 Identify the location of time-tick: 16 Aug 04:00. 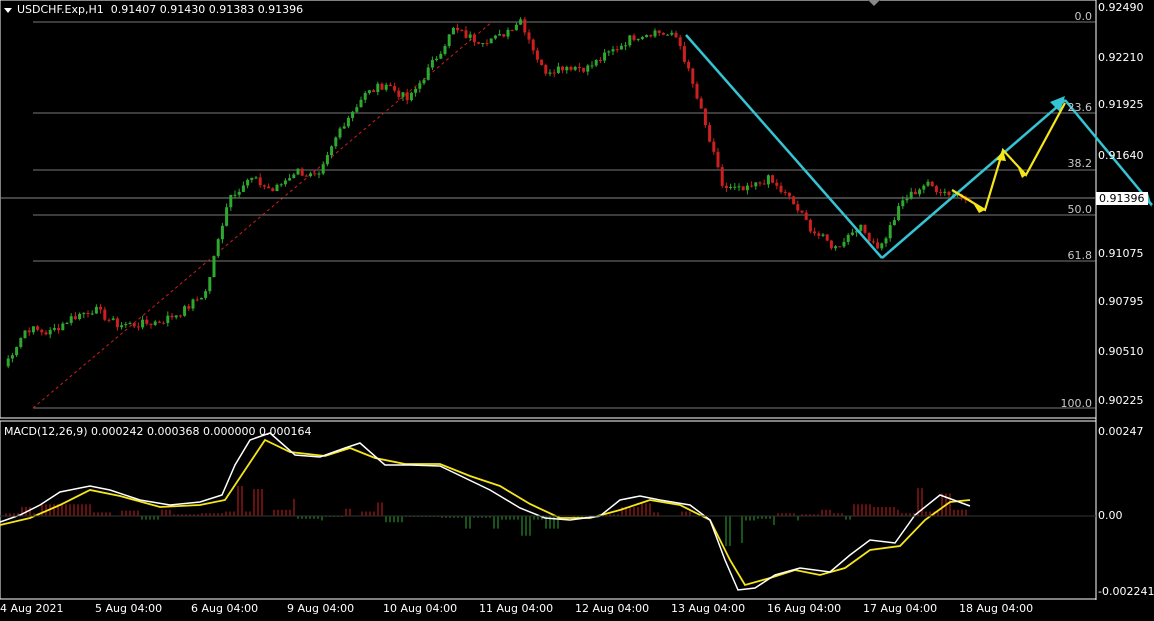
(804, 608).